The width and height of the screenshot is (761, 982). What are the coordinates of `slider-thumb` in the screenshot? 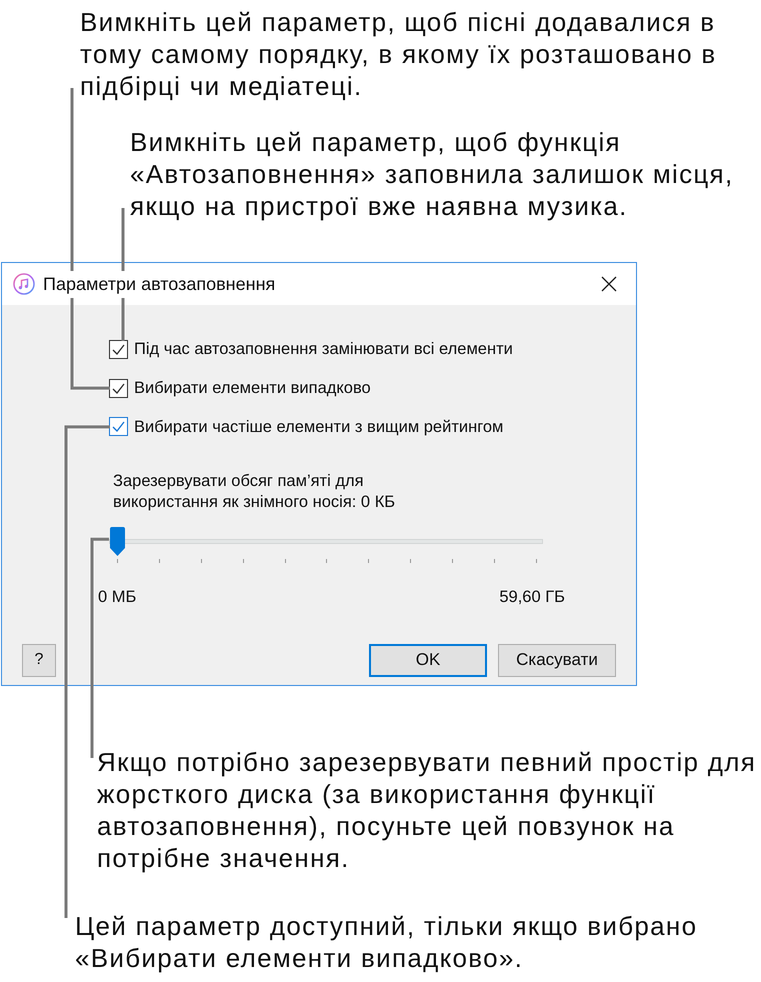 It's located at (117, 542).